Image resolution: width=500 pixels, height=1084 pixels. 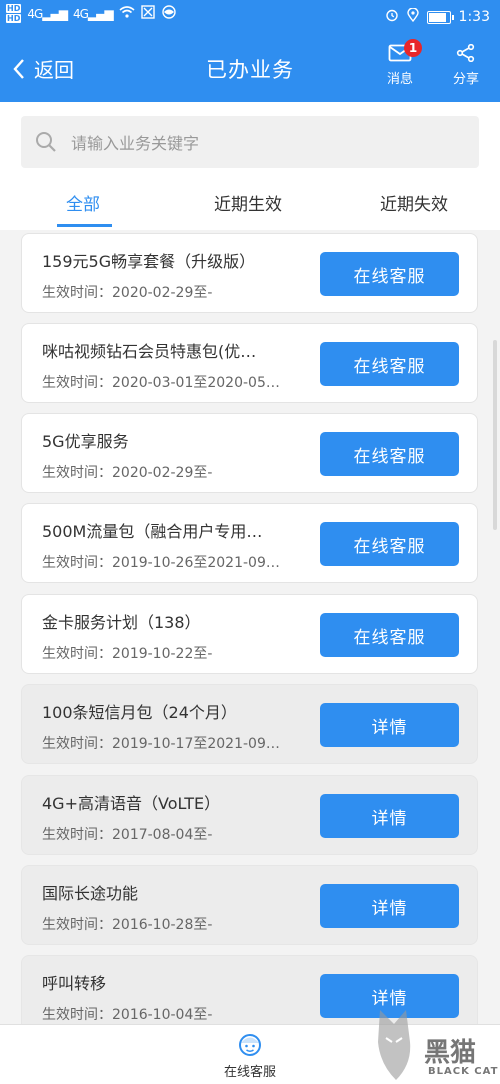 I want to click on signal-icon-2: 4G▂▄▆, so click(x=93, y=14).